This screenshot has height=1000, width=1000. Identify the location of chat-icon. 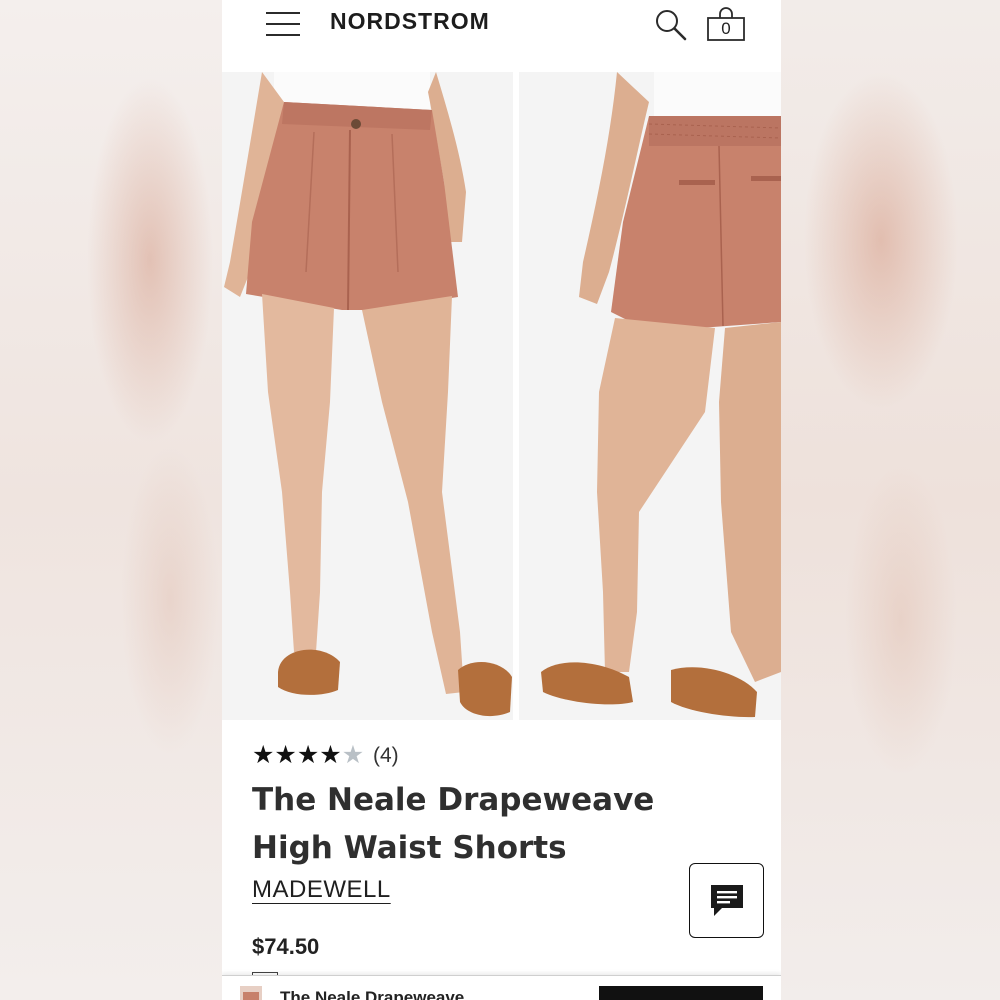
(727, 900).